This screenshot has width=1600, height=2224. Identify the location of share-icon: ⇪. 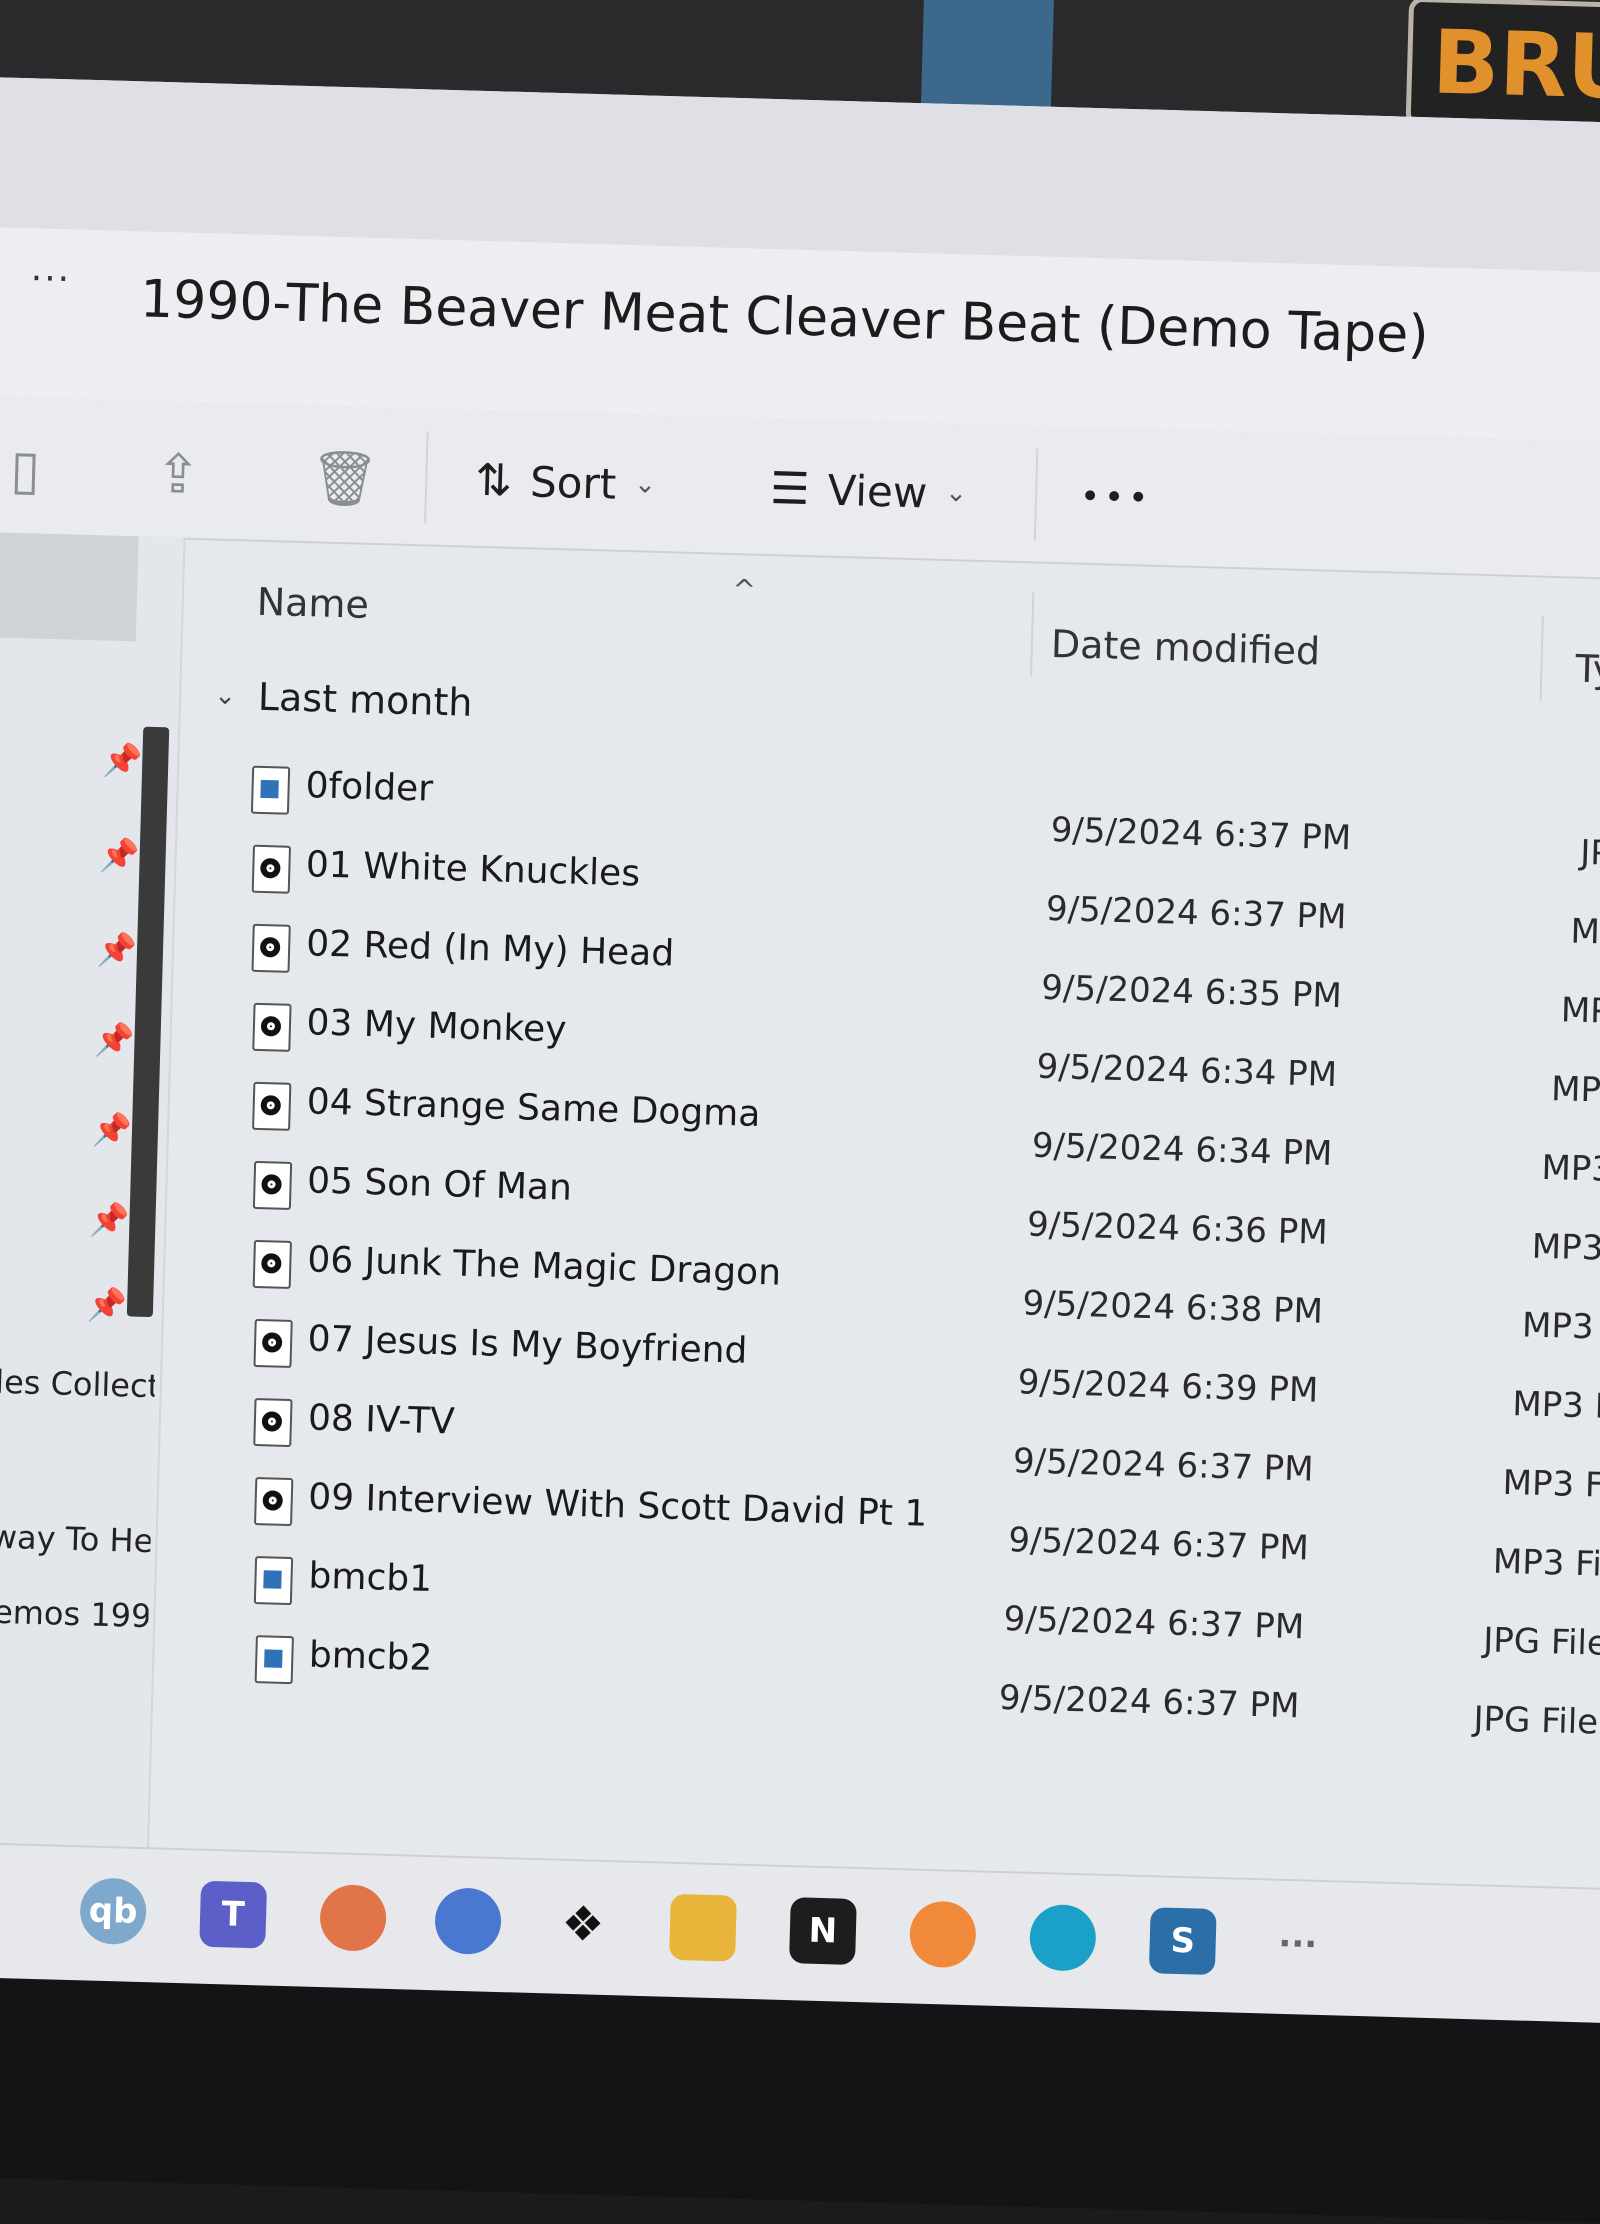
(177, 474).